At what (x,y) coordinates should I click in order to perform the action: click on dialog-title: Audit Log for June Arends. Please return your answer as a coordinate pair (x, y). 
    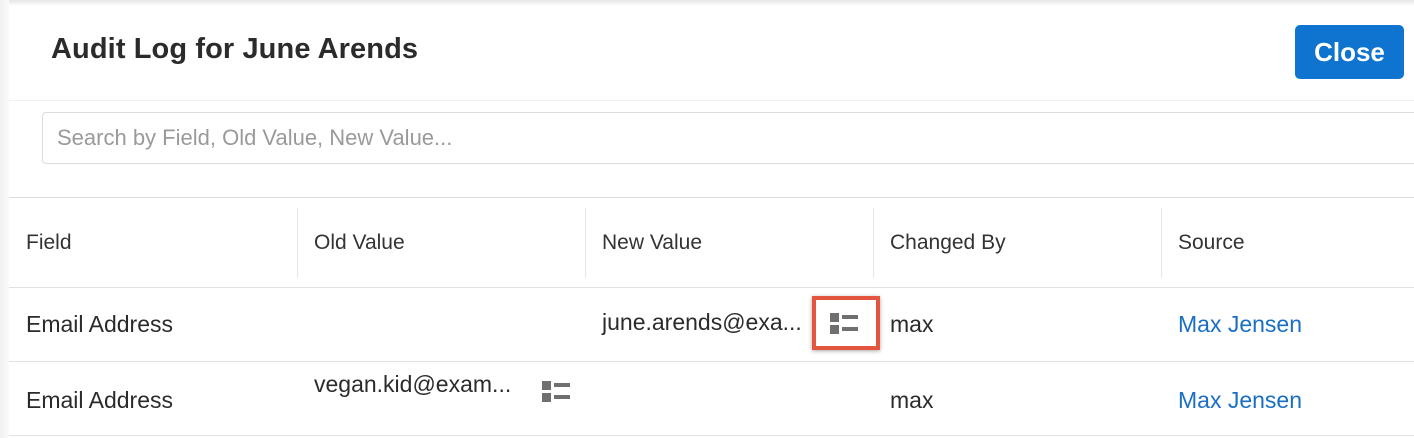
    Looking at the image, I should click on (235, 49).